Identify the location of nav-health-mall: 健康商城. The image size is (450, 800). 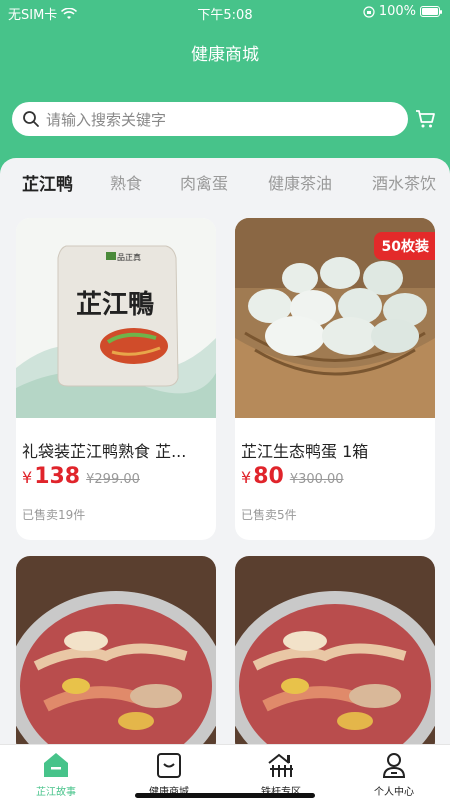
(169, 773).